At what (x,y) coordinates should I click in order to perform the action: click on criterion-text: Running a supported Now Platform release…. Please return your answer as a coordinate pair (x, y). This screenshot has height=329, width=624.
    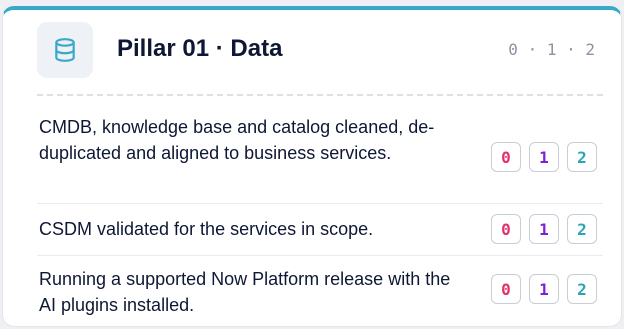
    Looking at the image, I should click on (245, 292).